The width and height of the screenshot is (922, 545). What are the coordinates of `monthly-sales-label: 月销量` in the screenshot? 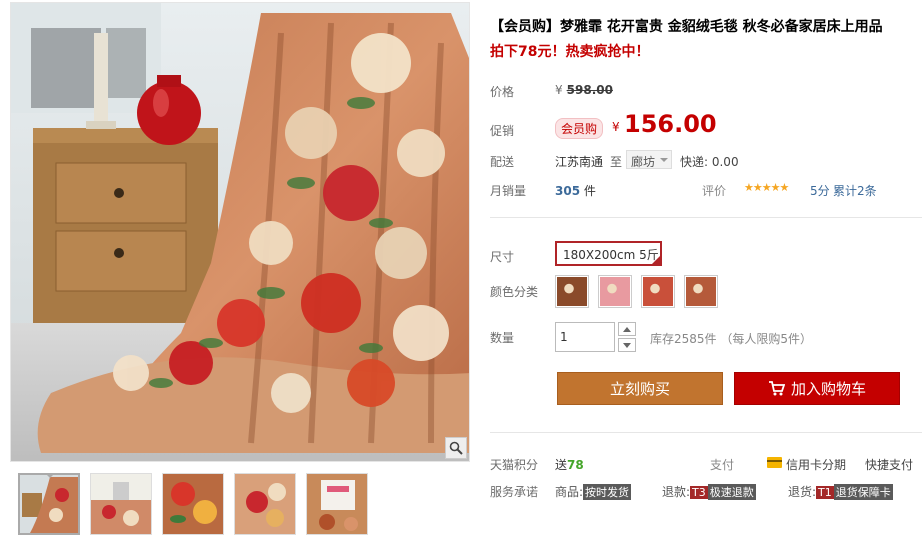 It's located at (508, 191).